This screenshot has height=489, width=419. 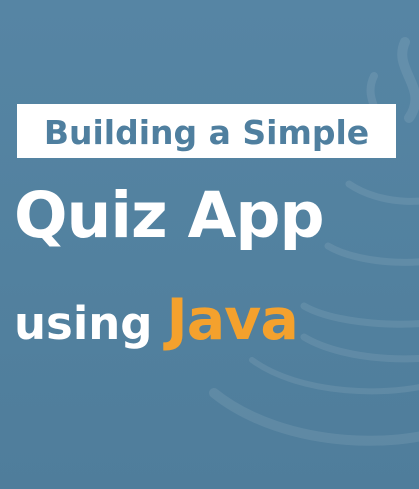 What do you see at coordinates (169, 215) in the screenshot?
I see `headline: Quiz App` at bounding box center [169, 215].